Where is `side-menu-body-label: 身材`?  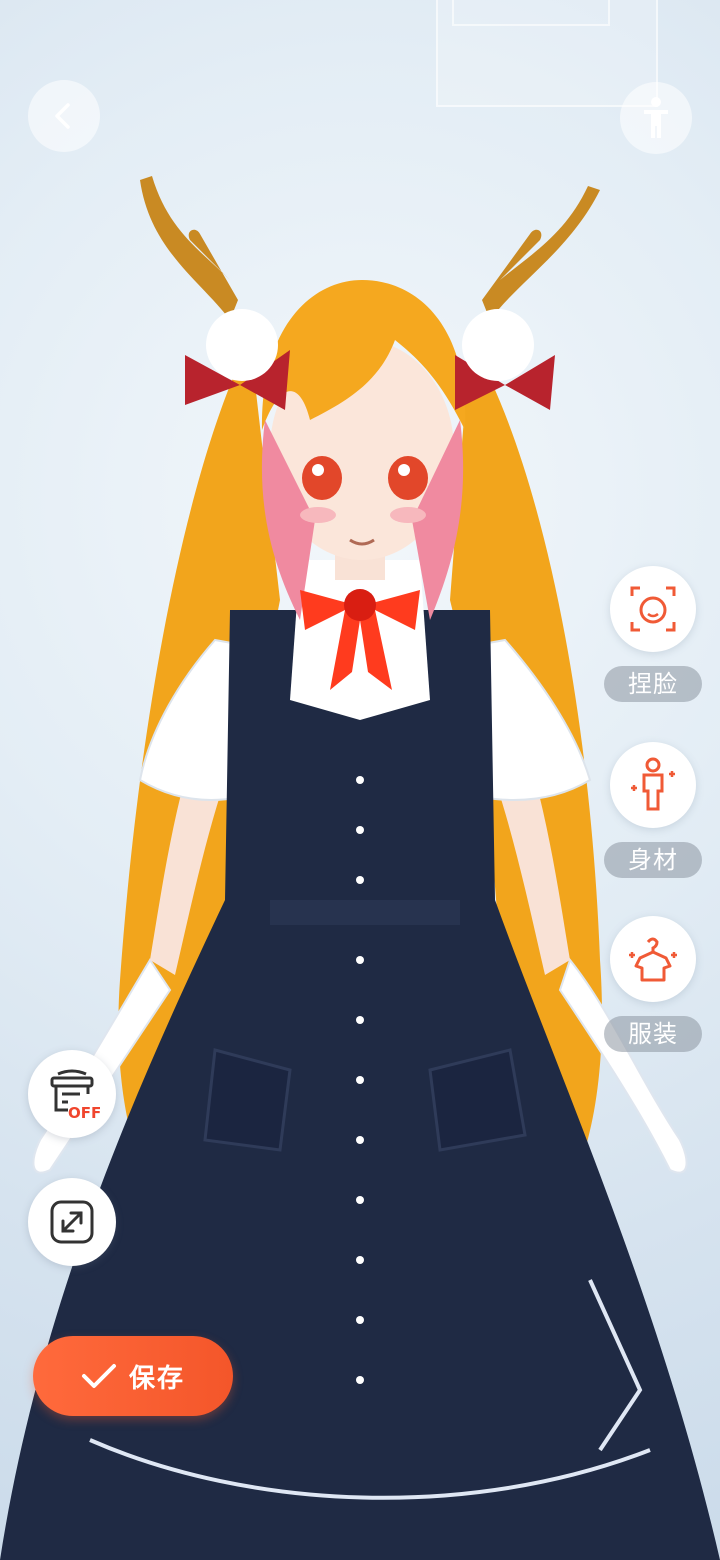 side-menu-body-label: 身材 is located at coordinates (653, 860).